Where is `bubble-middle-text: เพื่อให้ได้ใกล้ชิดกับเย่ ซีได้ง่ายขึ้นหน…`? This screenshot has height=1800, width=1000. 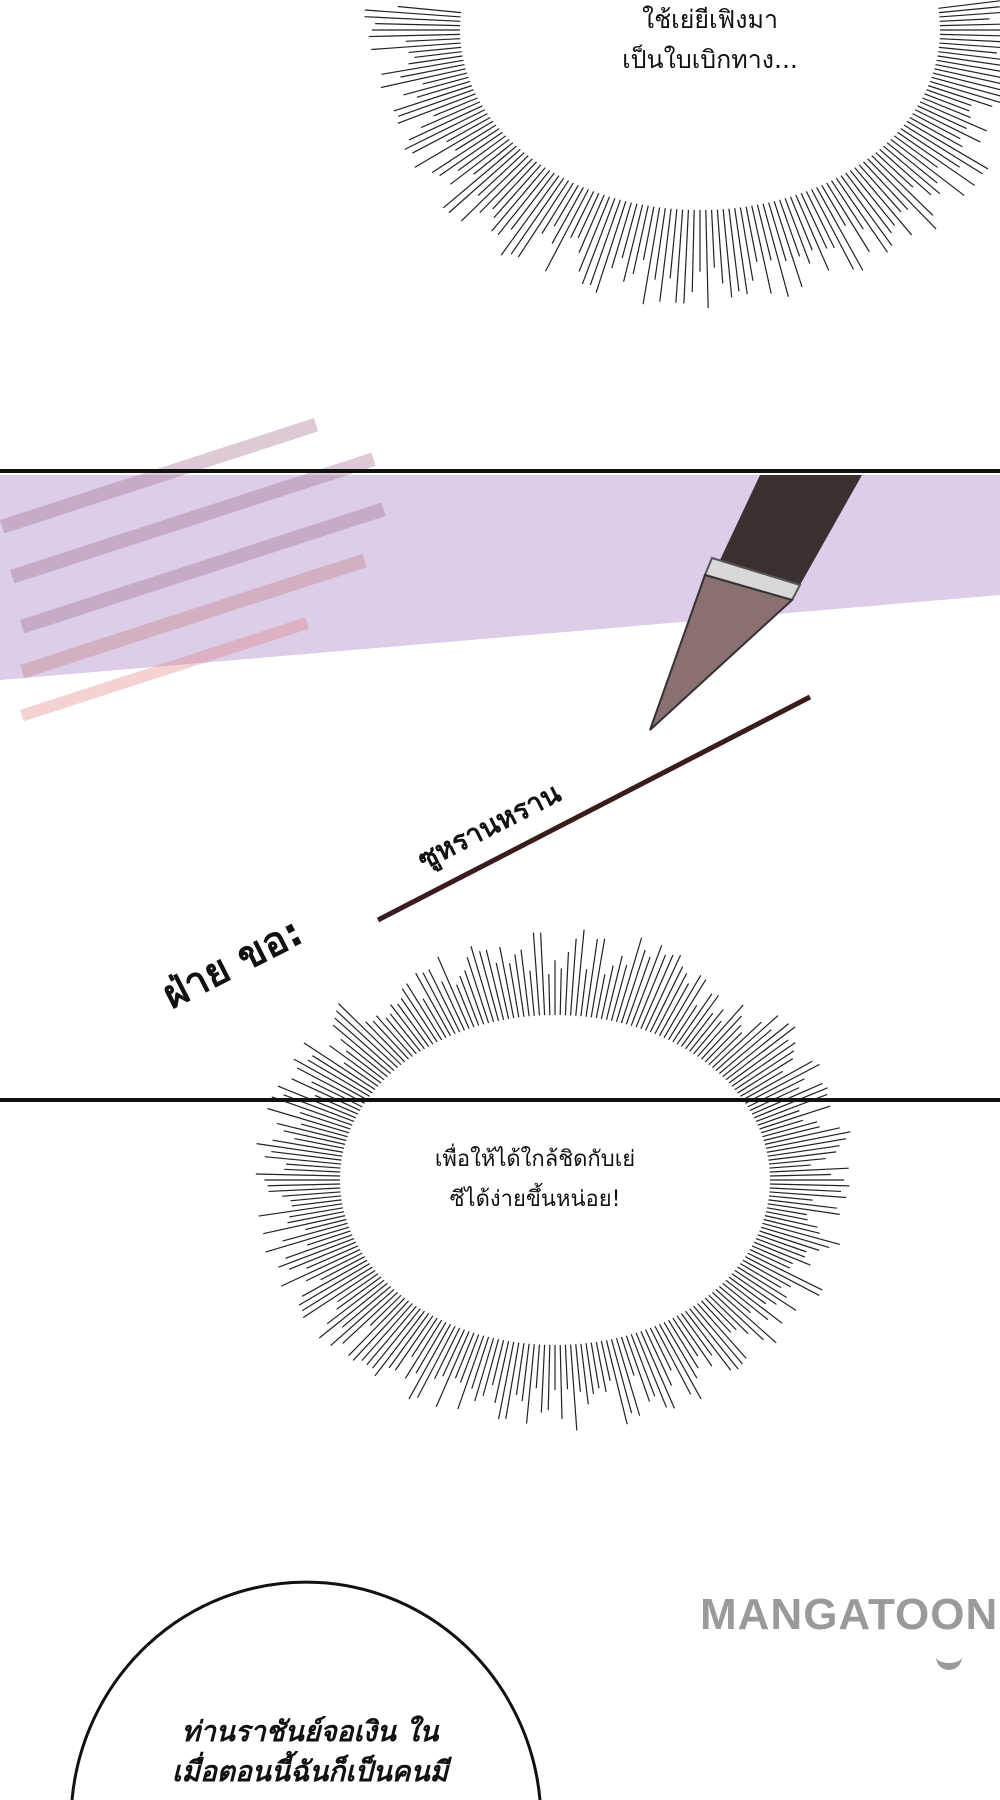
bubble-middle-text: เพื่อให้ได้ใกล้ชิดกับเย่ ซีได้ง่ายขึ้นหน… is located at coordinates (535, 1180).